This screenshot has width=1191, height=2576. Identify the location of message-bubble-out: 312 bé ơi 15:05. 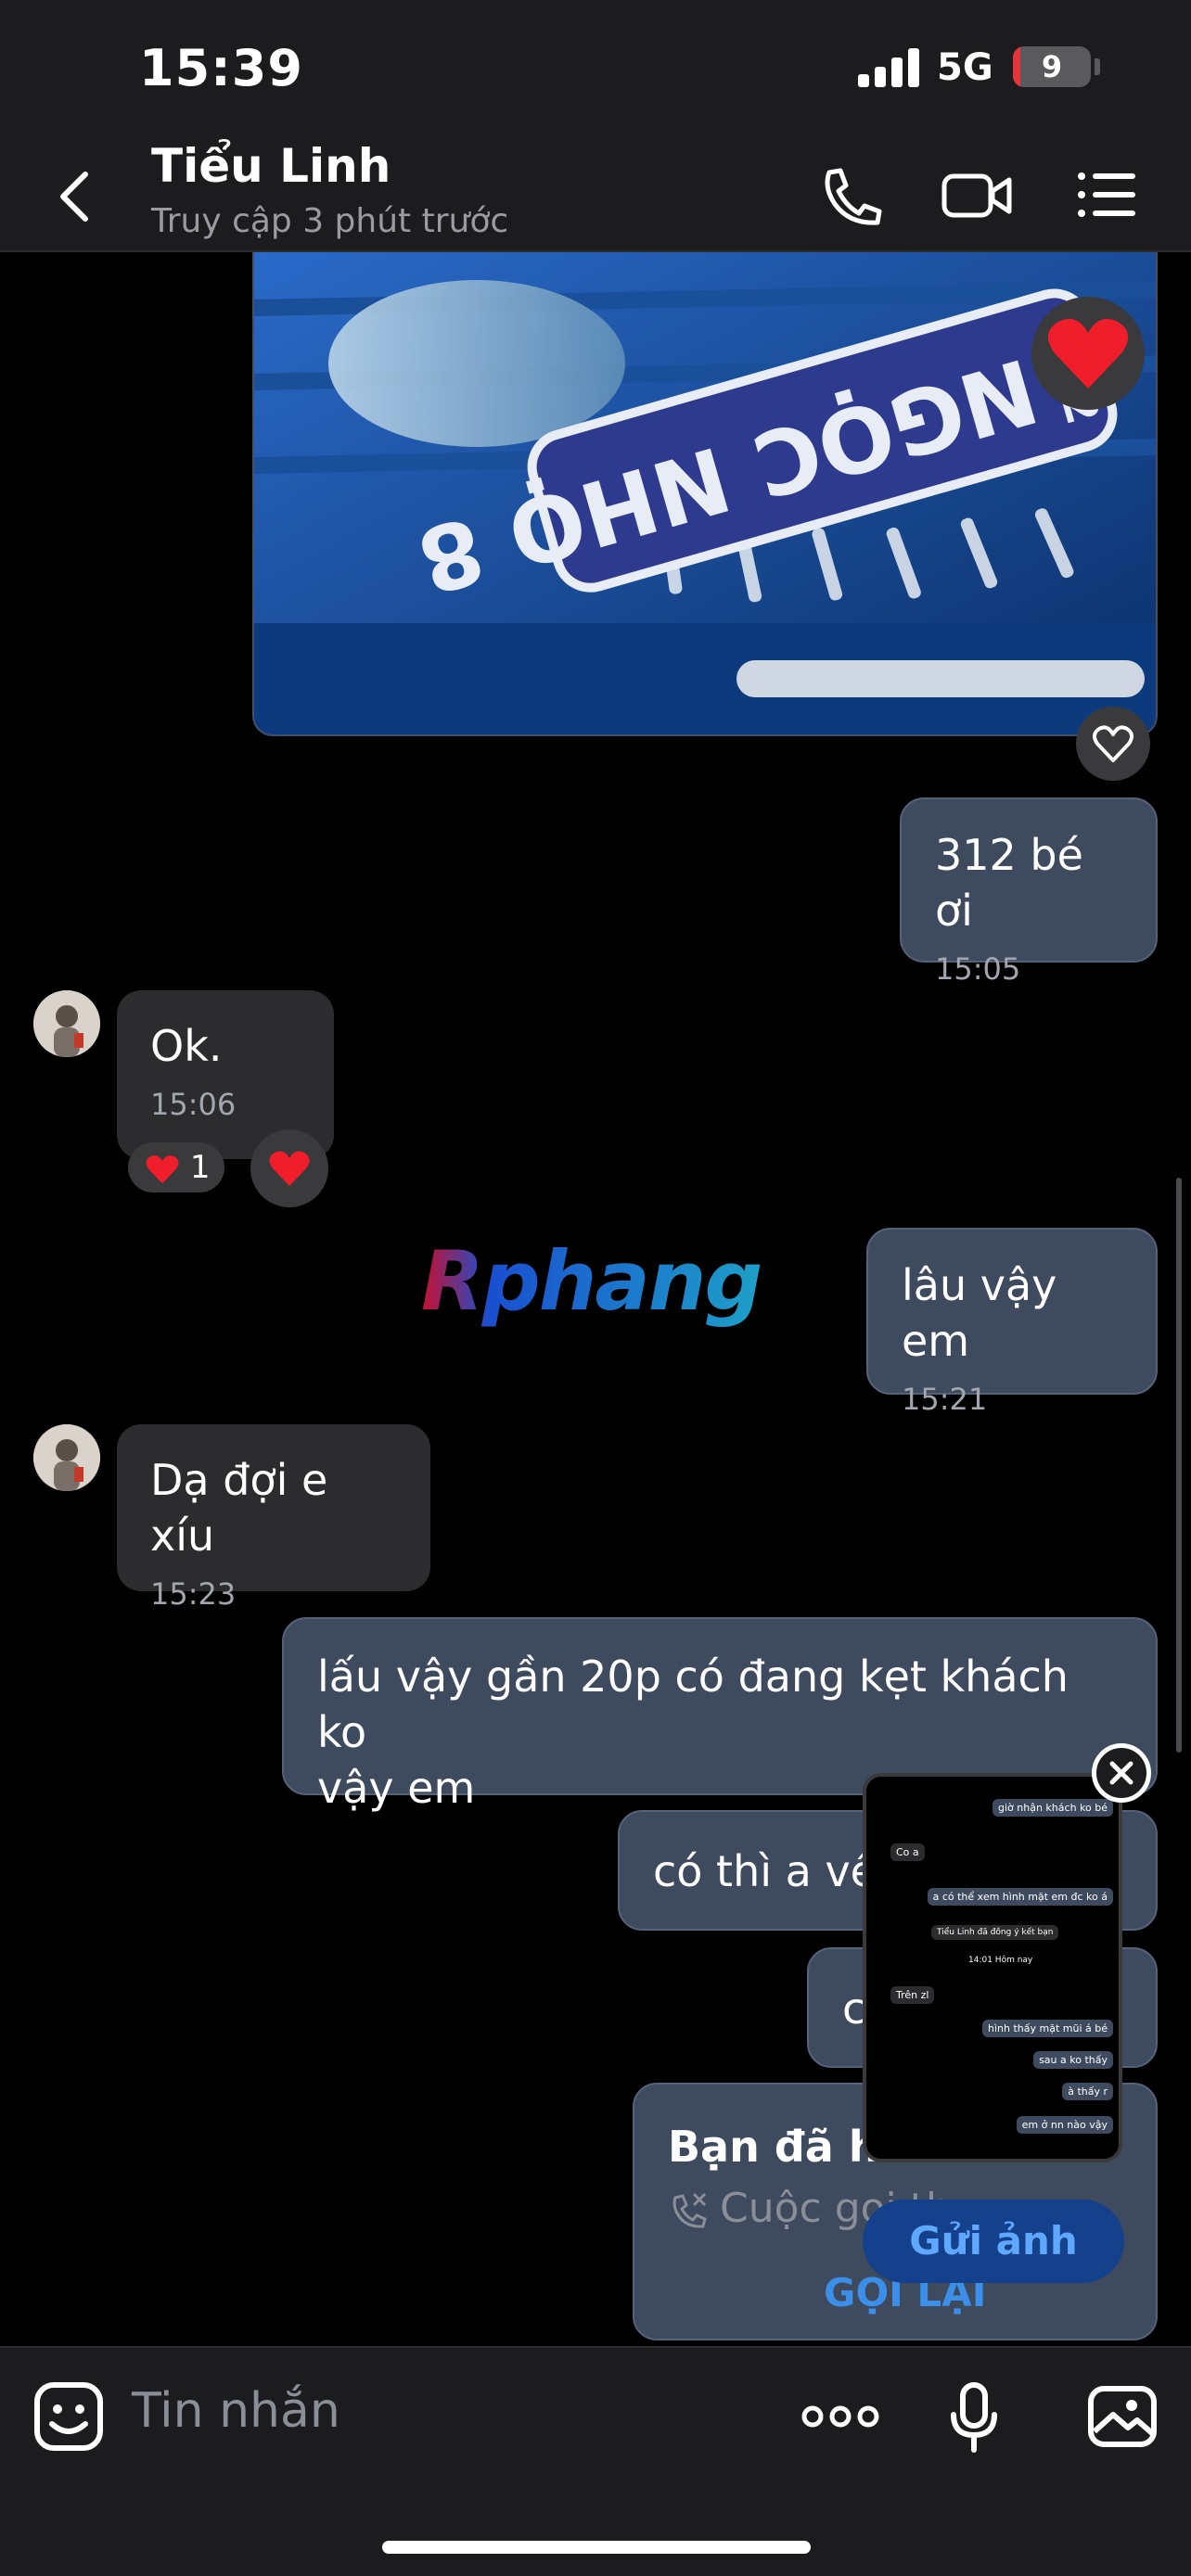
(1029, 892).